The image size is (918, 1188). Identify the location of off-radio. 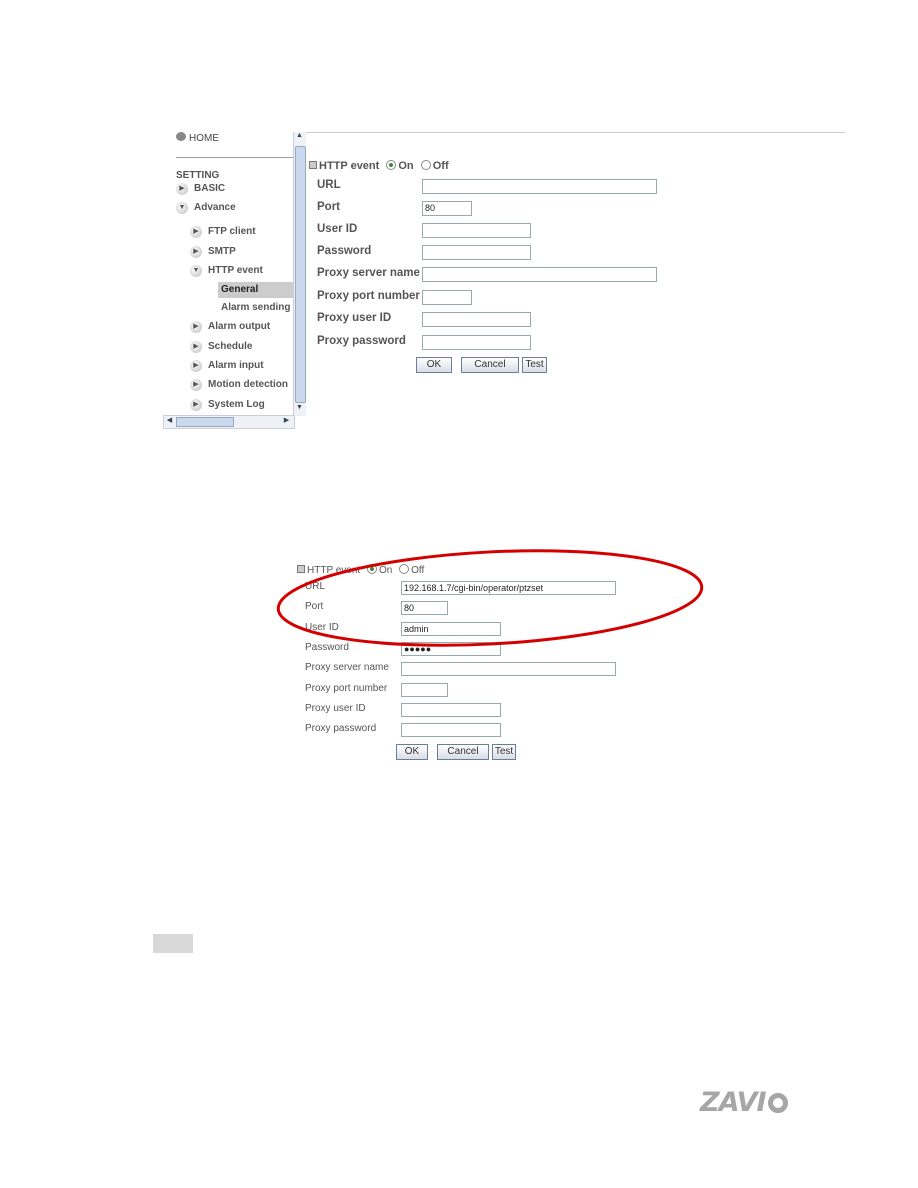
(425, 165).